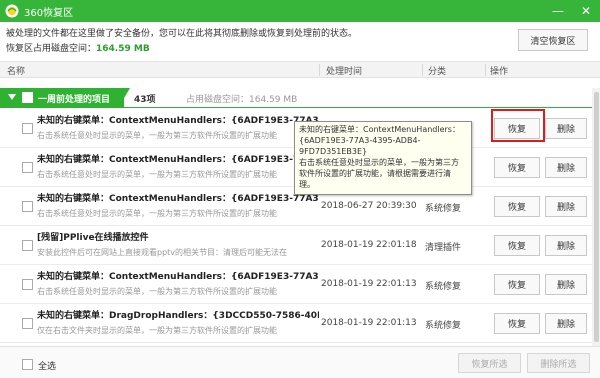 The width and height of the screenshot is (600, 378). What do you see at coordinates (93, 238) in the screenshot?
I see `item-name: [残留]PPlive在线播放控件` at bounding box center [93, 238].